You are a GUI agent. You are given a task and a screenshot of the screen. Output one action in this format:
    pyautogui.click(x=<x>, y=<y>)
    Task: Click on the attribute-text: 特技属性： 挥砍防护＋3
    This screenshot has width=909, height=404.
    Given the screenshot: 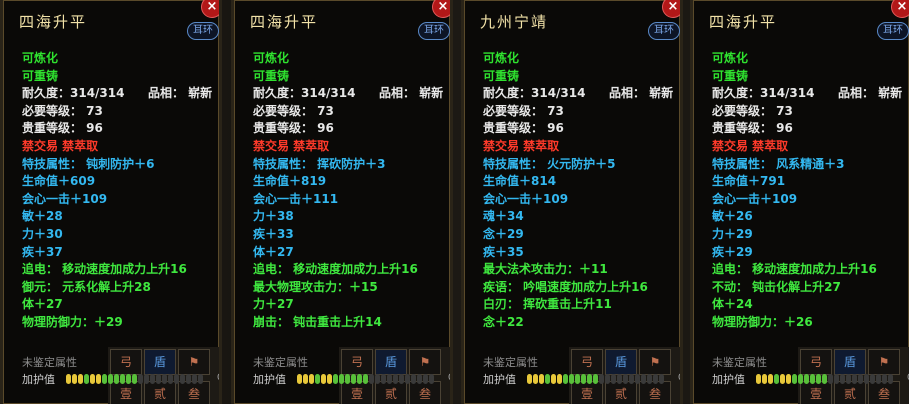 What is the action you would take?
    pyautogui.click(x=319, y=163)
    